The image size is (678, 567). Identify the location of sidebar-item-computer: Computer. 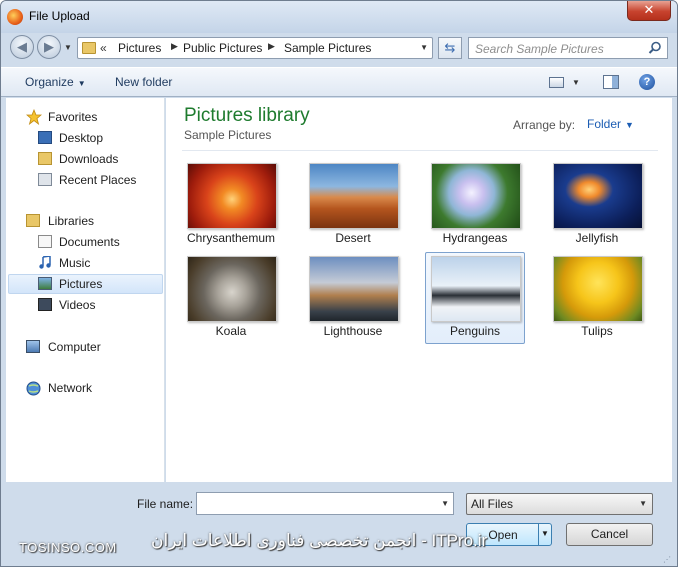
(85, 347).